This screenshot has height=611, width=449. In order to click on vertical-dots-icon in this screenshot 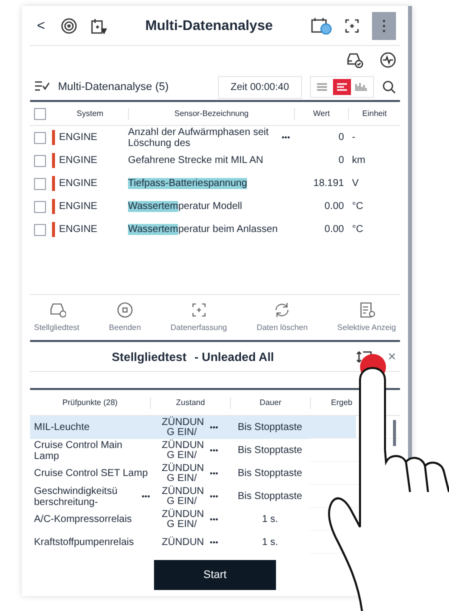, I will do `click(384, 25)`.